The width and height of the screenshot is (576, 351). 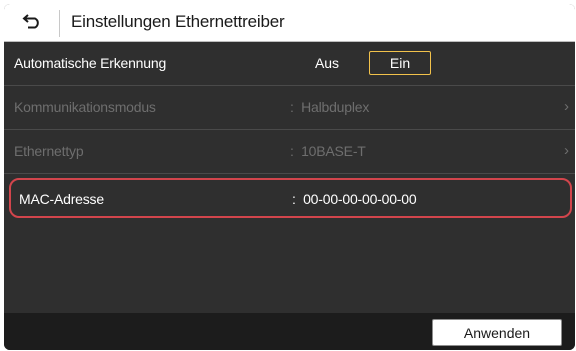 I want to click on comm-mode-value: : Halbduplex, so click(x=330, y=107).